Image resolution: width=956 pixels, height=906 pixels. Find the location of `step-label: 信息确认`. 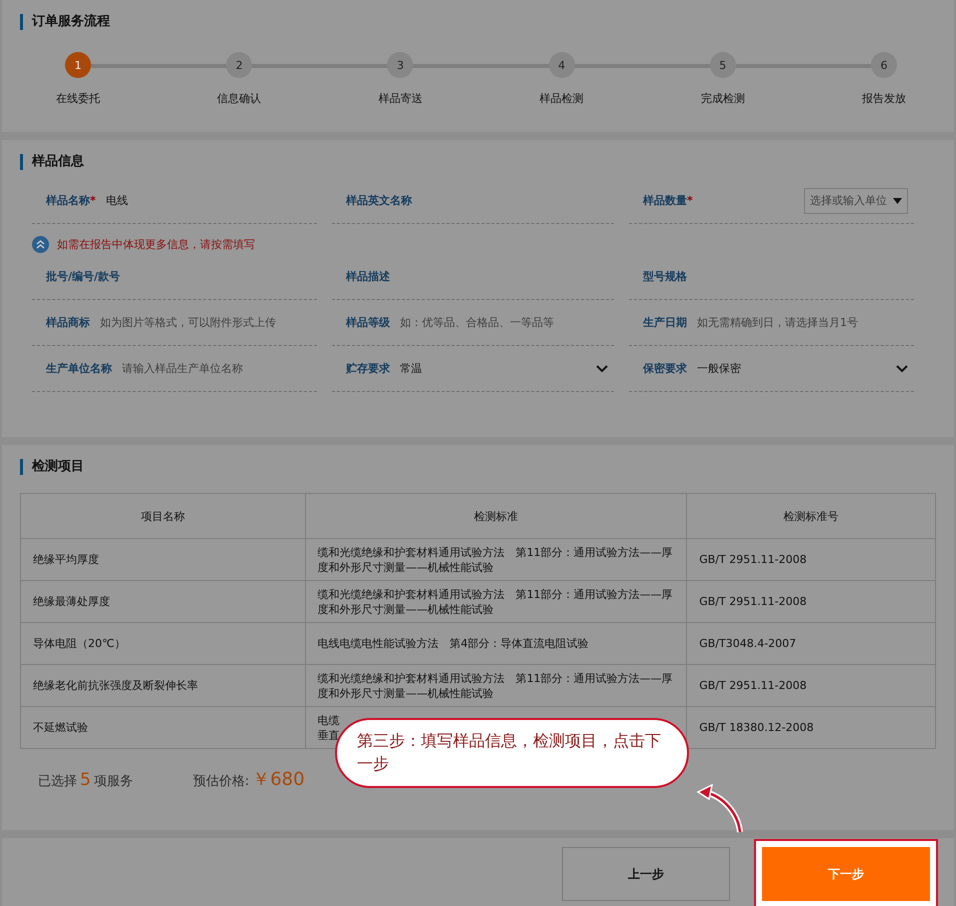

step-label: 信息确认 is located at coordinates (239, 98).